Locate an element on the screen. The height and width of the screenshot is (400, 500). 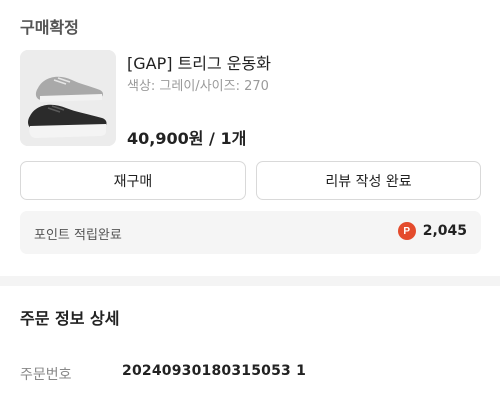
order-detail-title: 주문 정보 상세 is located at coordinates (70, 318).